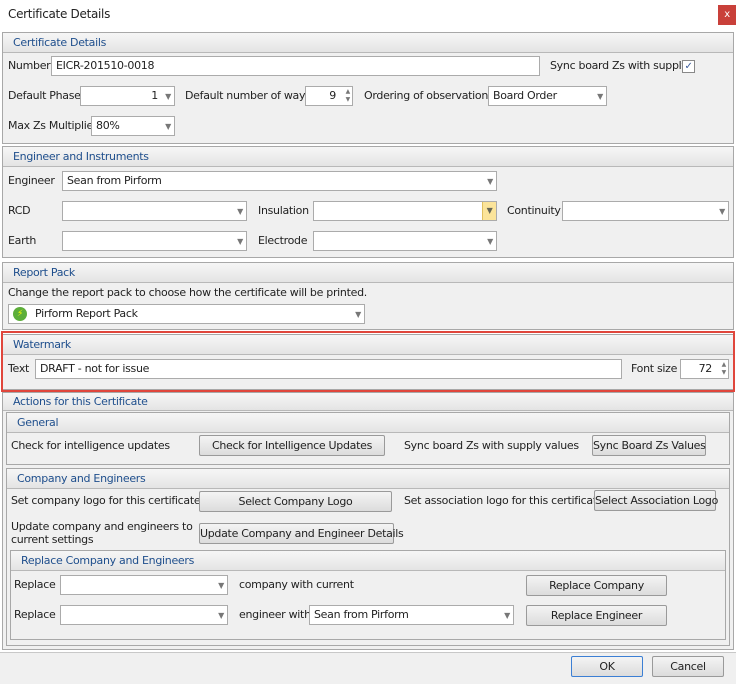 The image size is (736, 684). What do you see at coordinates (411, 615) in the screenshot?
I see `current-engineer-combo: Sean from Pirform ▼` at bounding box center [411, 615].